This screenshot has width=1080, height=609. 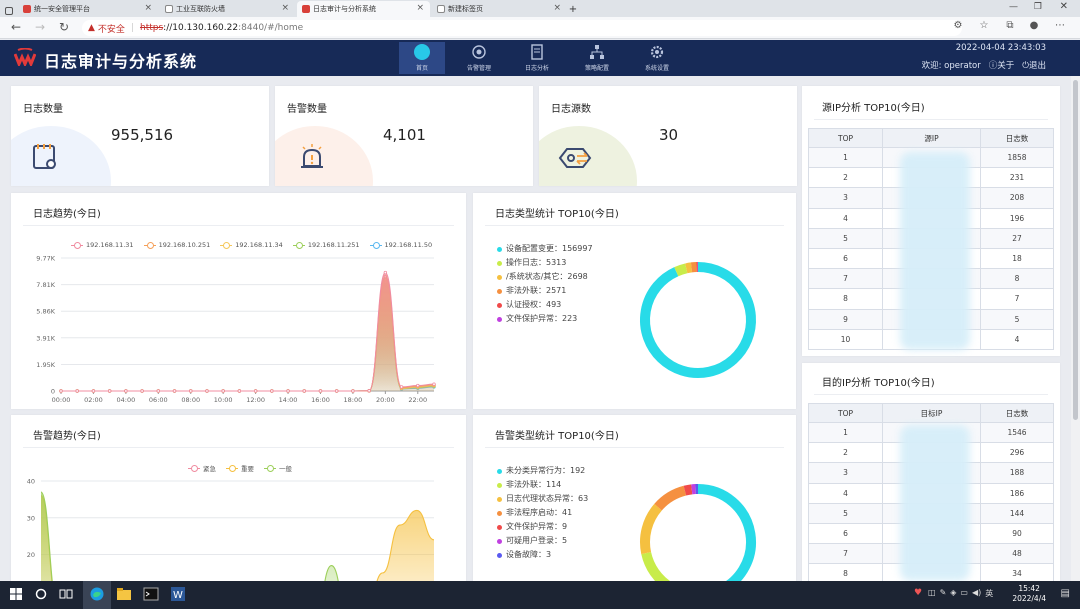 I want to click on legend-row: 可疑用户登录：5, so click(x=542, y=541).